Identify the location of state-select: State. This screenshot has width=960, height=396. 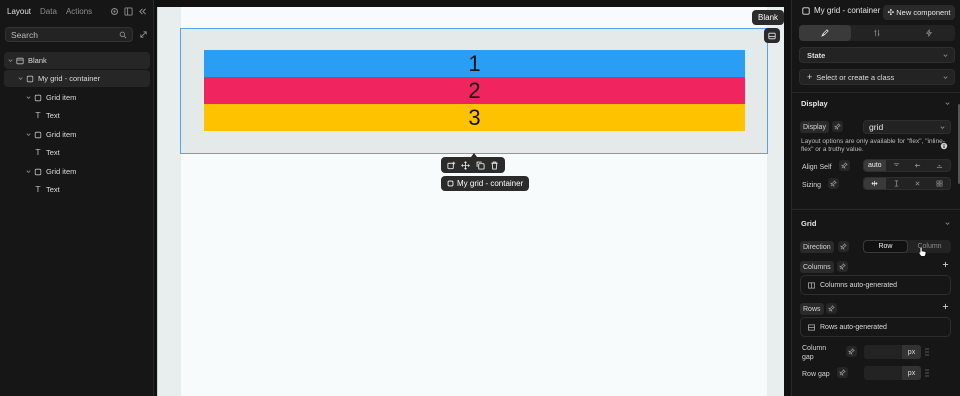
(877, 55).